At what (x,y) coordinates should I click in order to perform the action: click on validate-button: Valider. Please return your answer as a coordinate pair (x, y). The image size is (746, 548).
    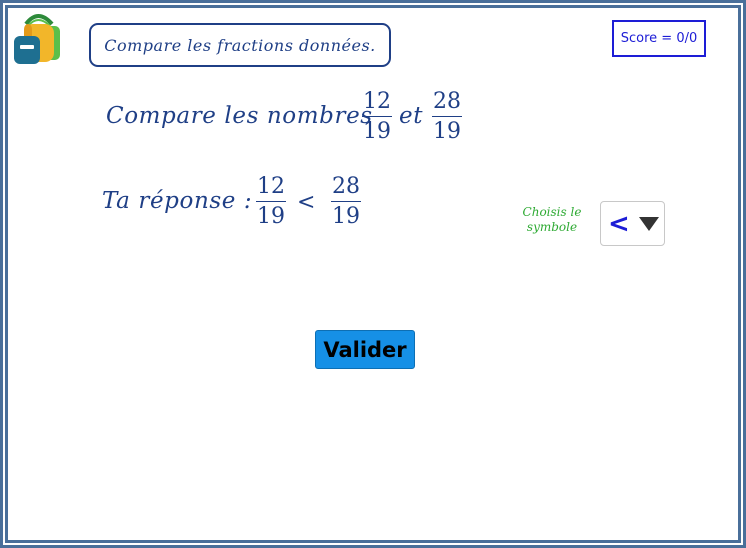
    Looking at the image, I should click on (365, 349).